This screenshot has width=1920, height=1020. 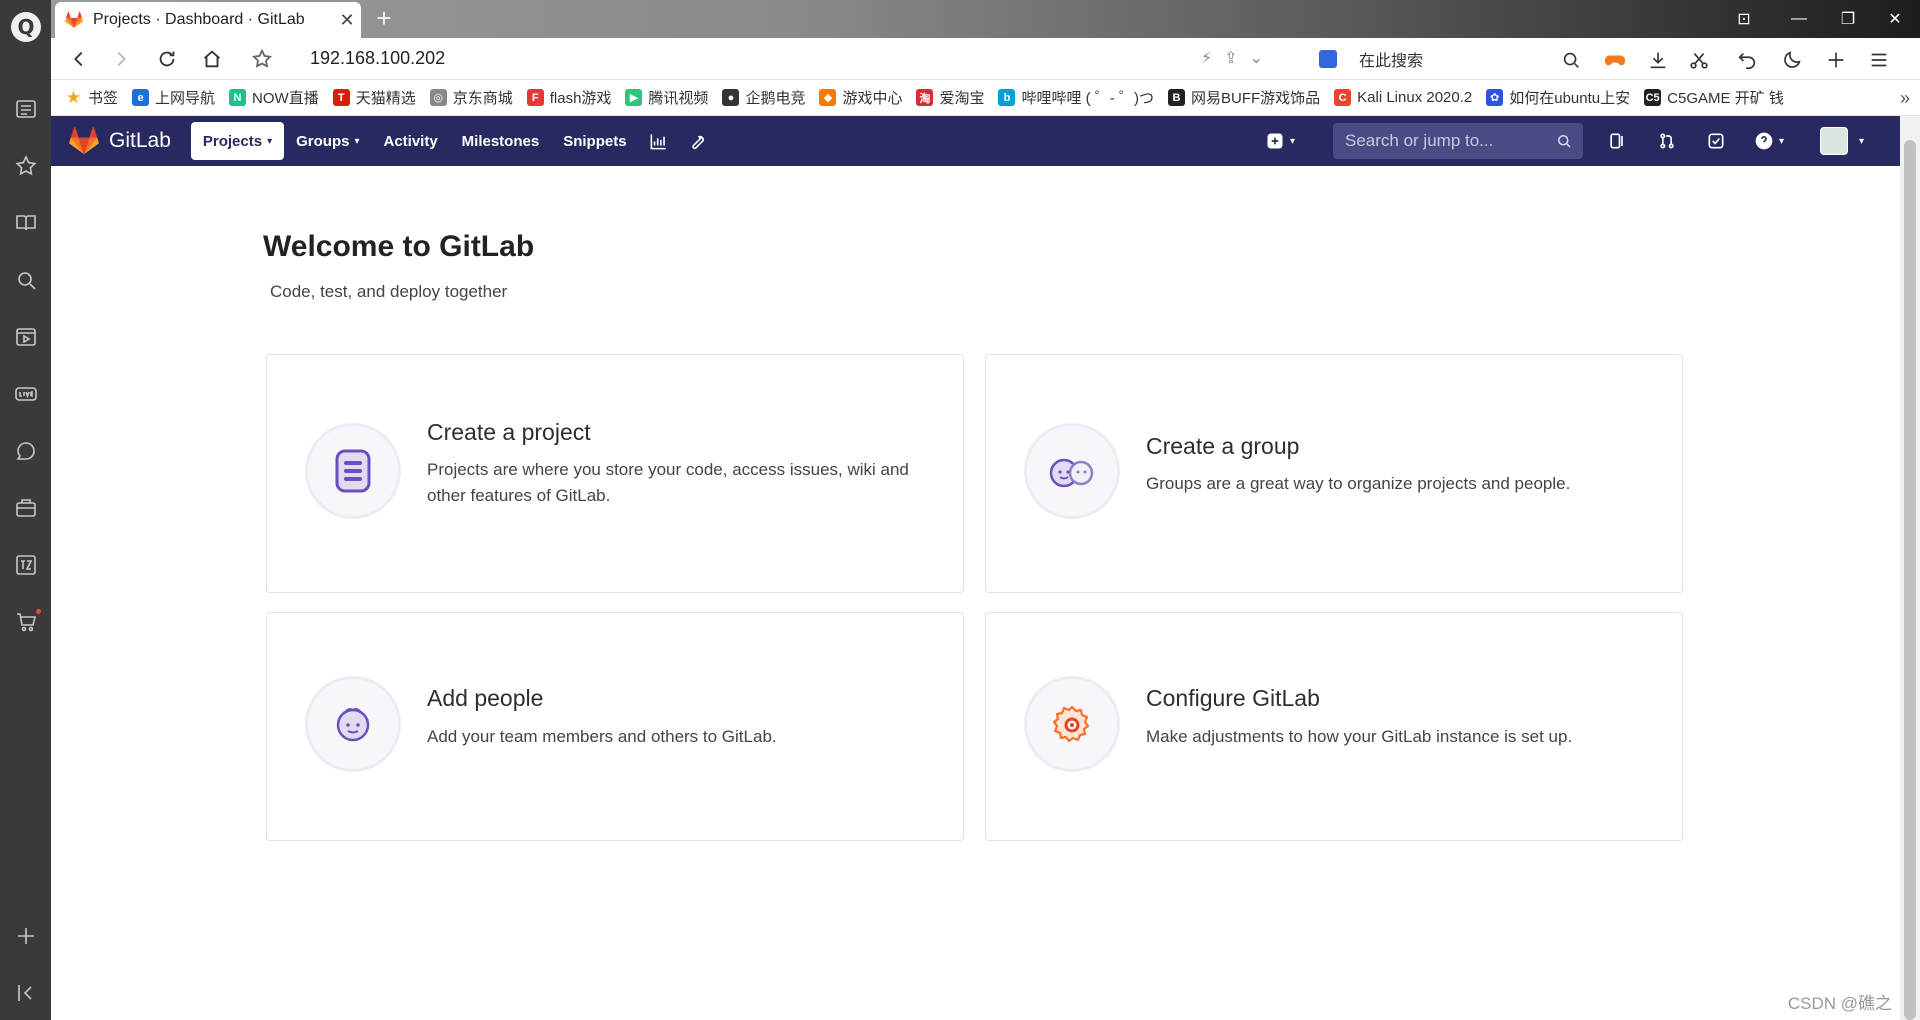 I want to click on user-menu-dropdown: ▾, so click(x=1842, y=141).